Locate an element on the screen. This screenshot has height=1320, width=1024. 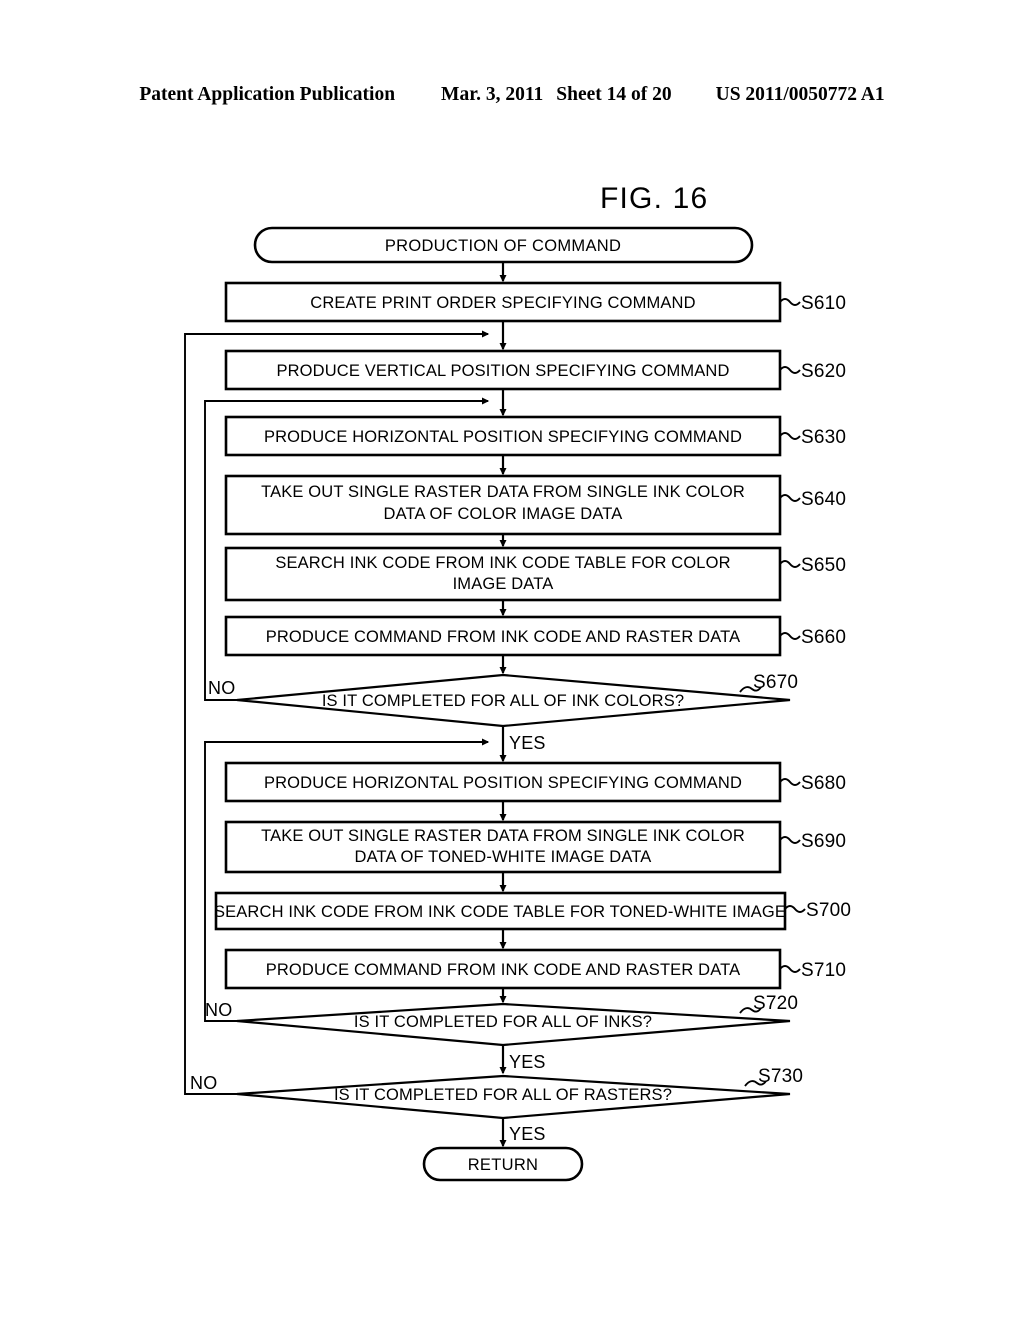
branch-label-yes-s730: YES is located at coordinates (527, 1134).